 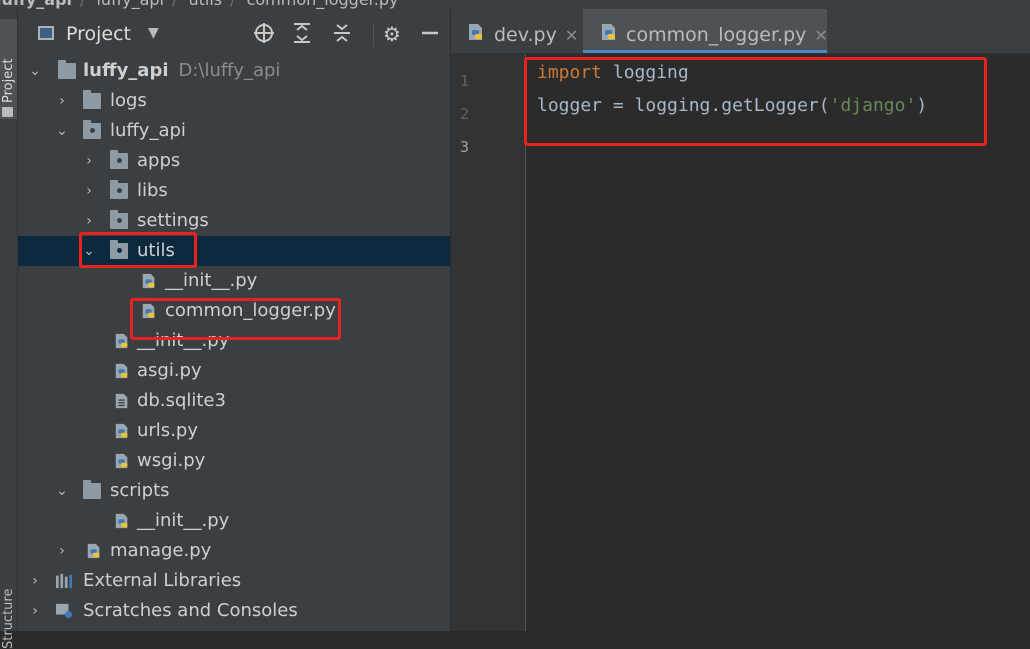 What do you see at coordinates (129, 4) in the screenshot?
I see `breadcrumb-item-package: luffy_api` at bounding box center [129, 4].